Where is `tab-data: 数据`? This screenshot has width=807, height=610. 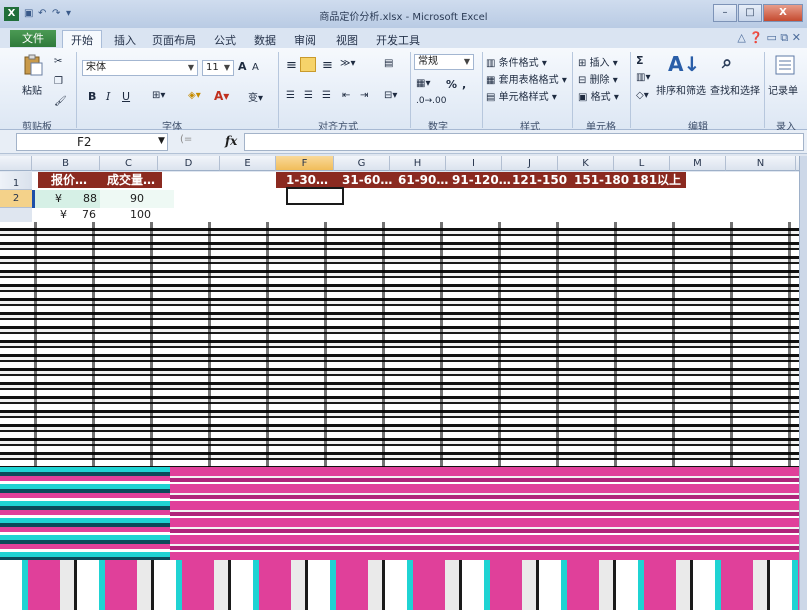 tab-data: 数据 is located at coordinates (265, 40).